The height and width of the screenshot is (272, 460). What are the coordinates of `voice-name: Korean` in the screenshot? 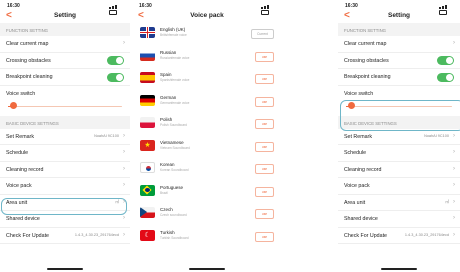 It's located at (167, 164).